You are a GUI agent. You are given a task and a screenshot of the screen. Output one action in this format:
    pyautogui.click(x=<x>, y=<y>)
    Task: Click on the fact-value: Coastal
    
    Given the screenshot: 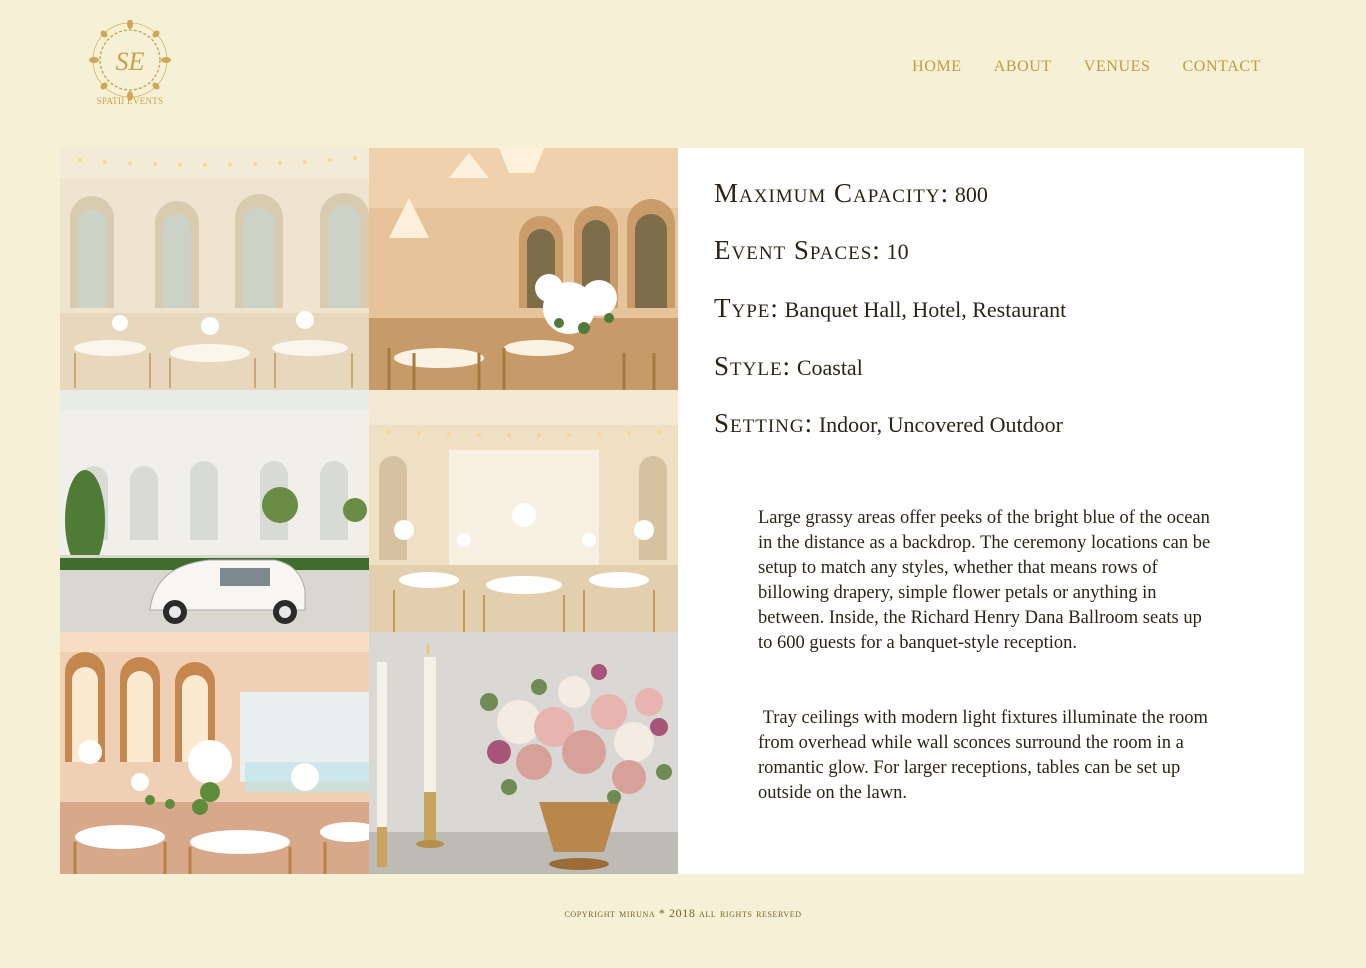 What is the action you would take?
    pyautogui.click(x=829, y=367)
    